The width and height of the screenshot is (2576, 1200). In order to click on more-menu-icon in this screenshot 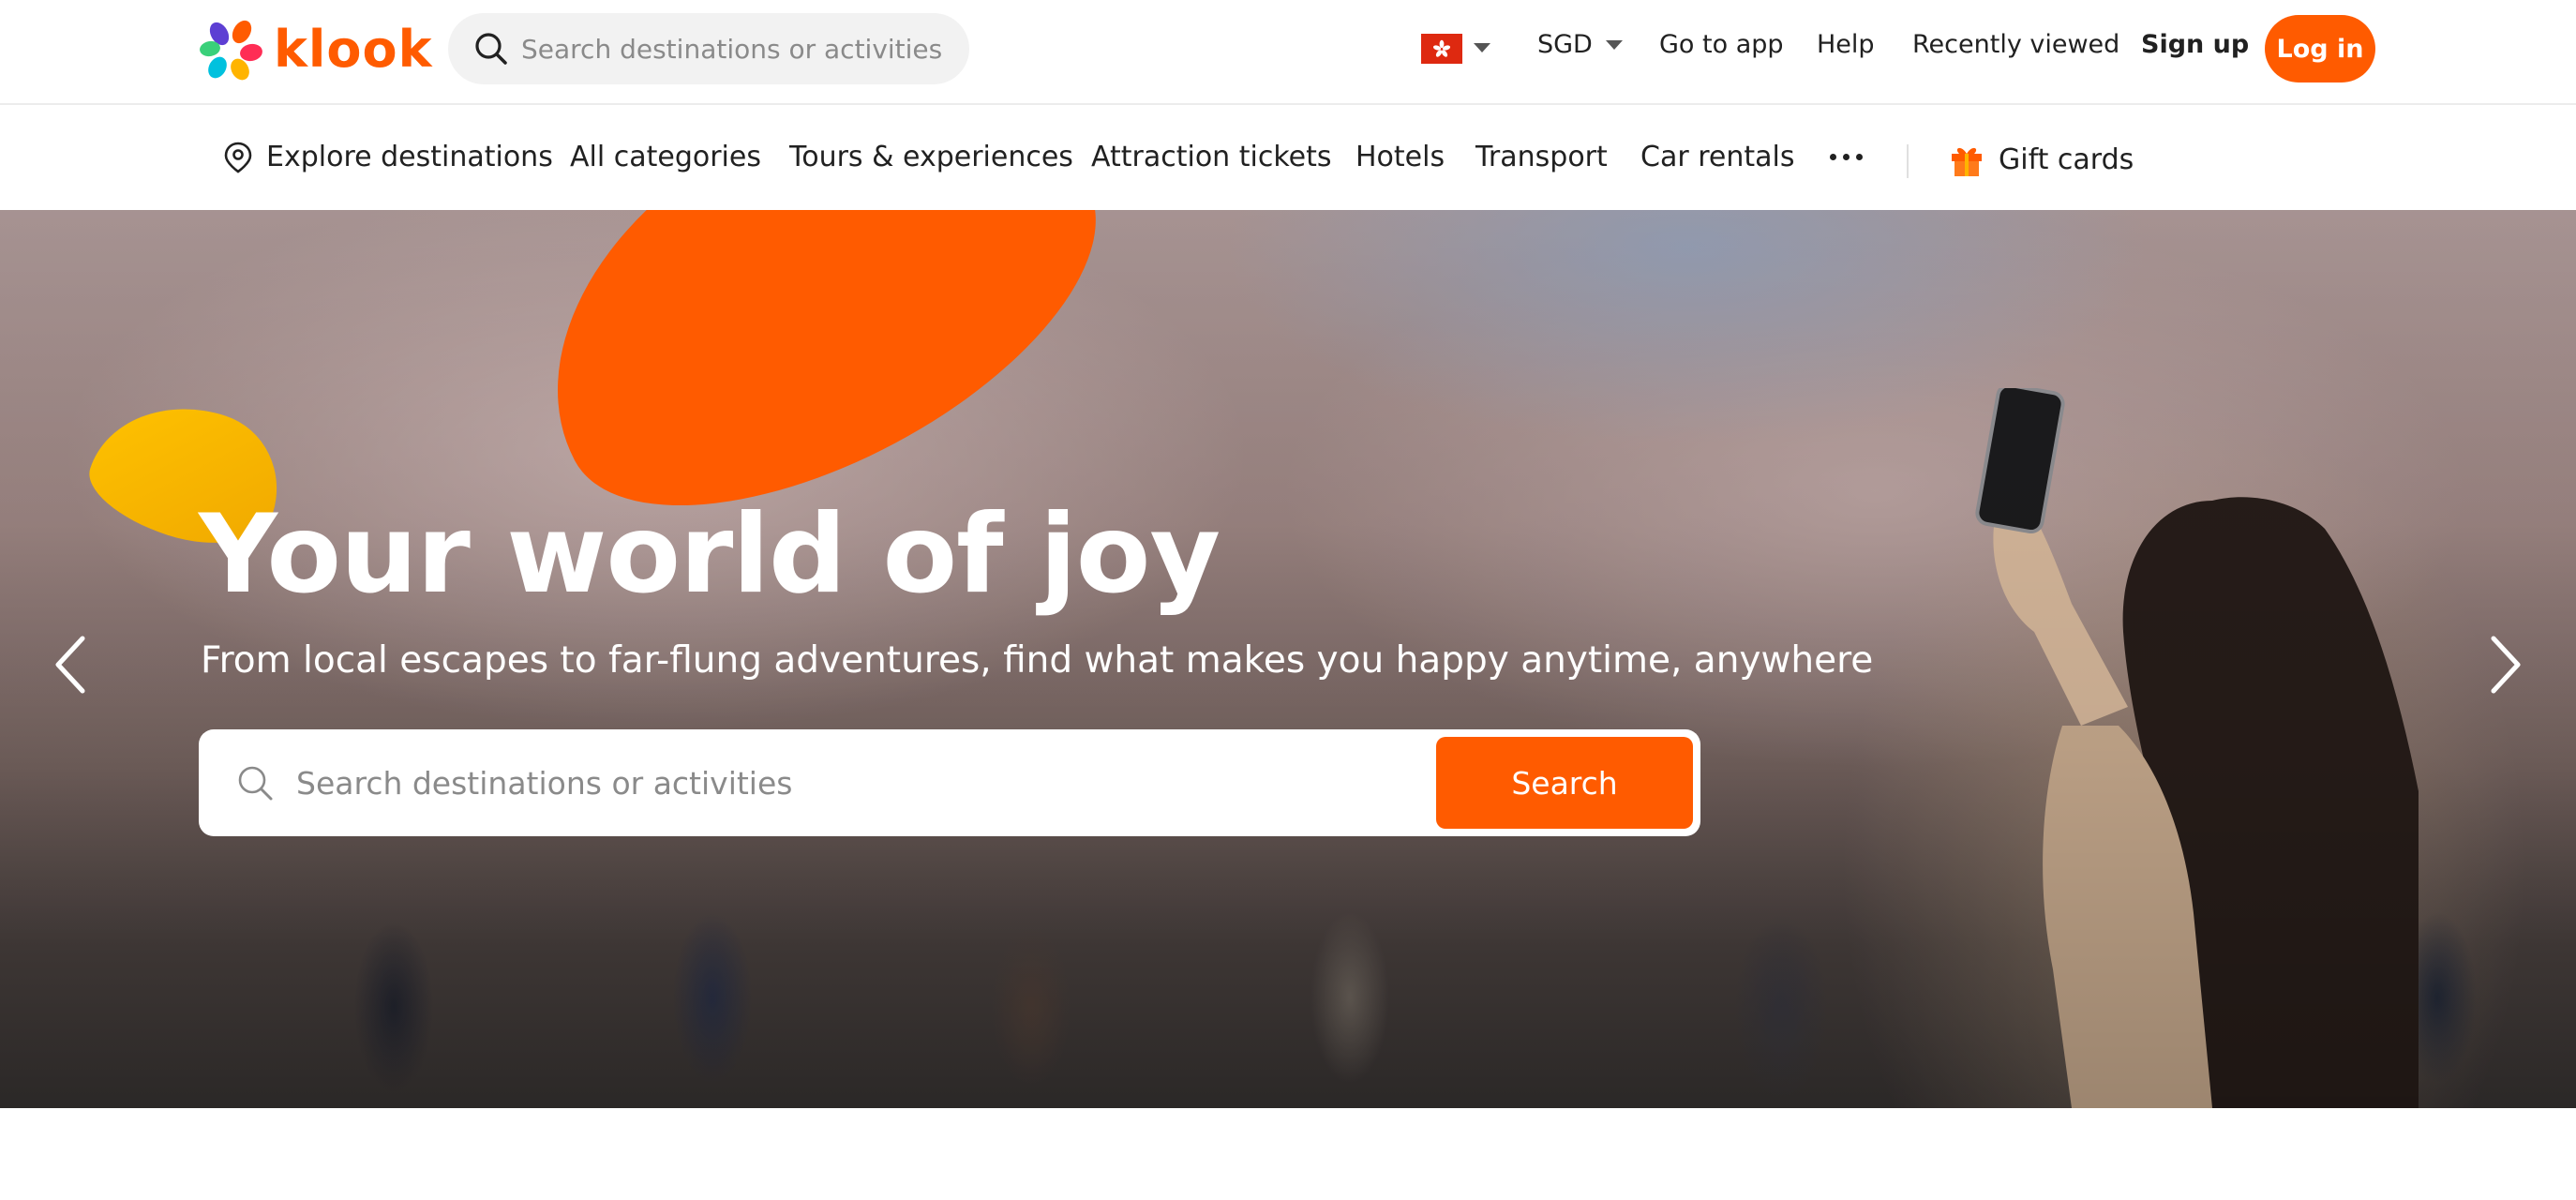, I will do `click(1846, 157)`.